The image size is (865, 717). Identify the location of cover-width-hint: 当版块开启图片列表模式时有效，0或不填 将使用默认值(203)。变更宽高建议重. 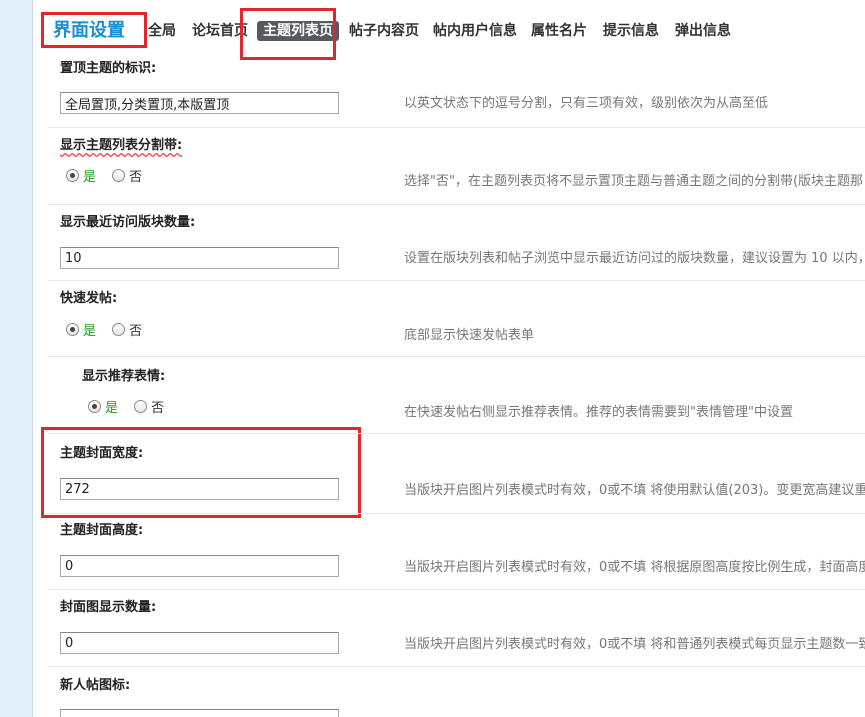
(634, 490).